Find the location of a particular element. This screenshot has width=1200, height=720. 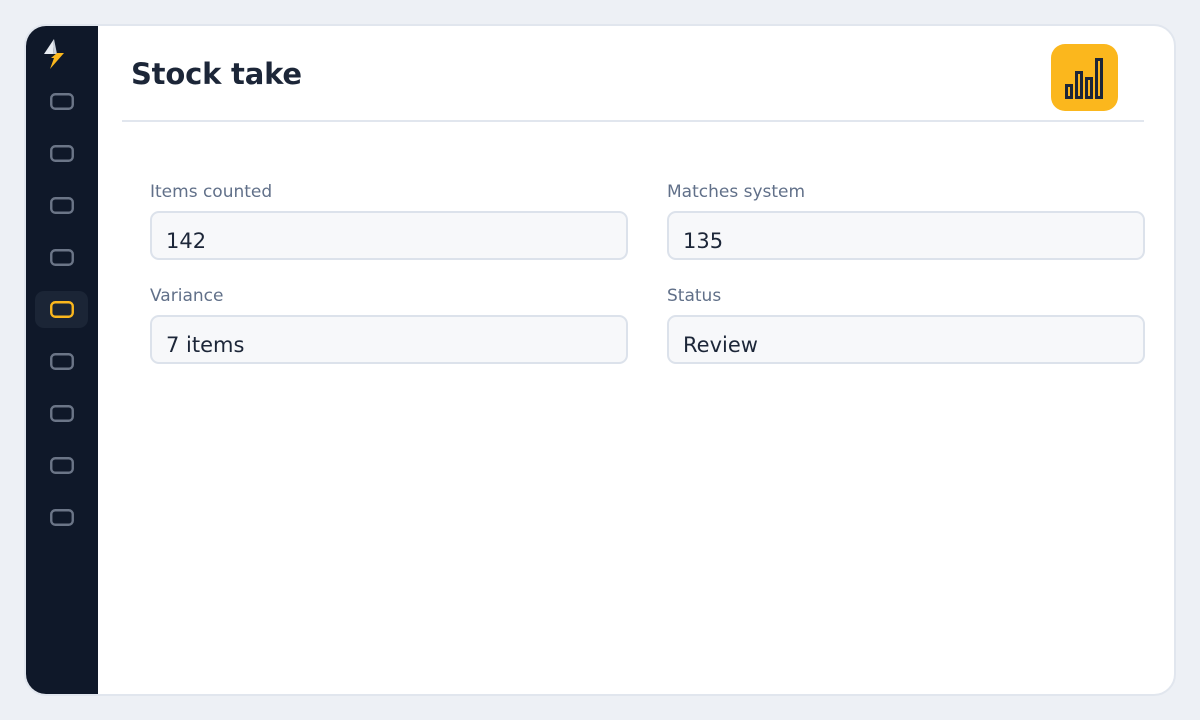

items-counted-input: 142 is located at coordinates (389, 235).